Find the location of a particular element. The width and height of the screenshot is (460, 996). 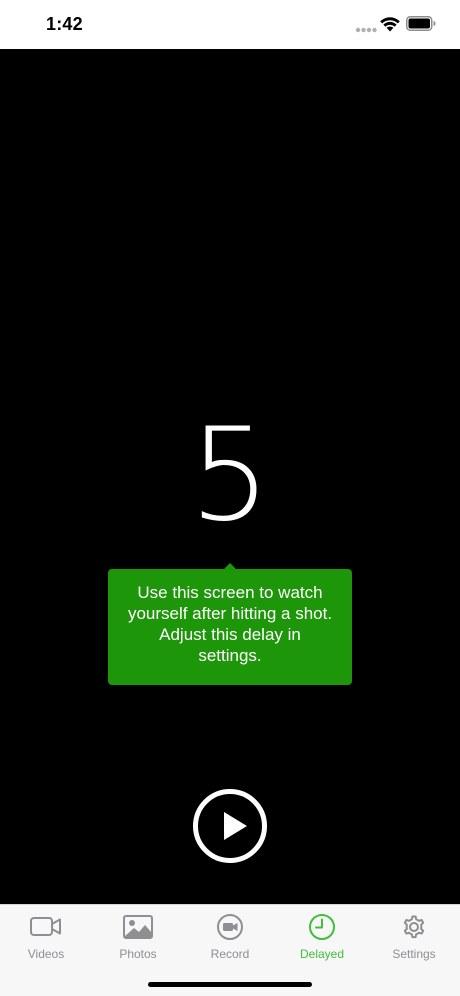

home-indicator is located at coordinates (230, 984).